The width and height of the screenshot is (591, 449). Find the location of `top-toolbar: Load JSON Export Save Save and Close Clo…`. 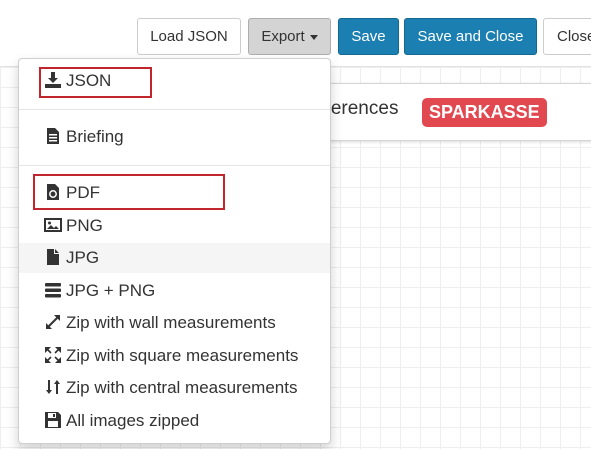

top-toolbar: Load JSON Export Save Save and Close Clo… is located at coordinates (295, 33).